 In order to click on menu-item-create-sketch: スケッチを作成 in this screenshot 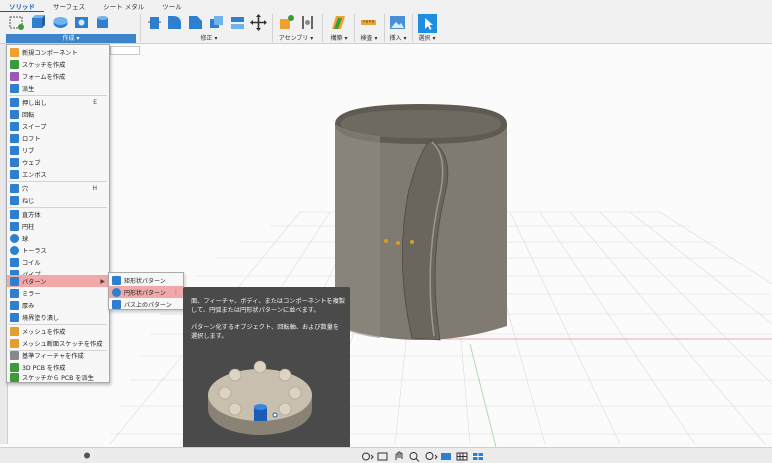, I will do `click(58, 64)`.